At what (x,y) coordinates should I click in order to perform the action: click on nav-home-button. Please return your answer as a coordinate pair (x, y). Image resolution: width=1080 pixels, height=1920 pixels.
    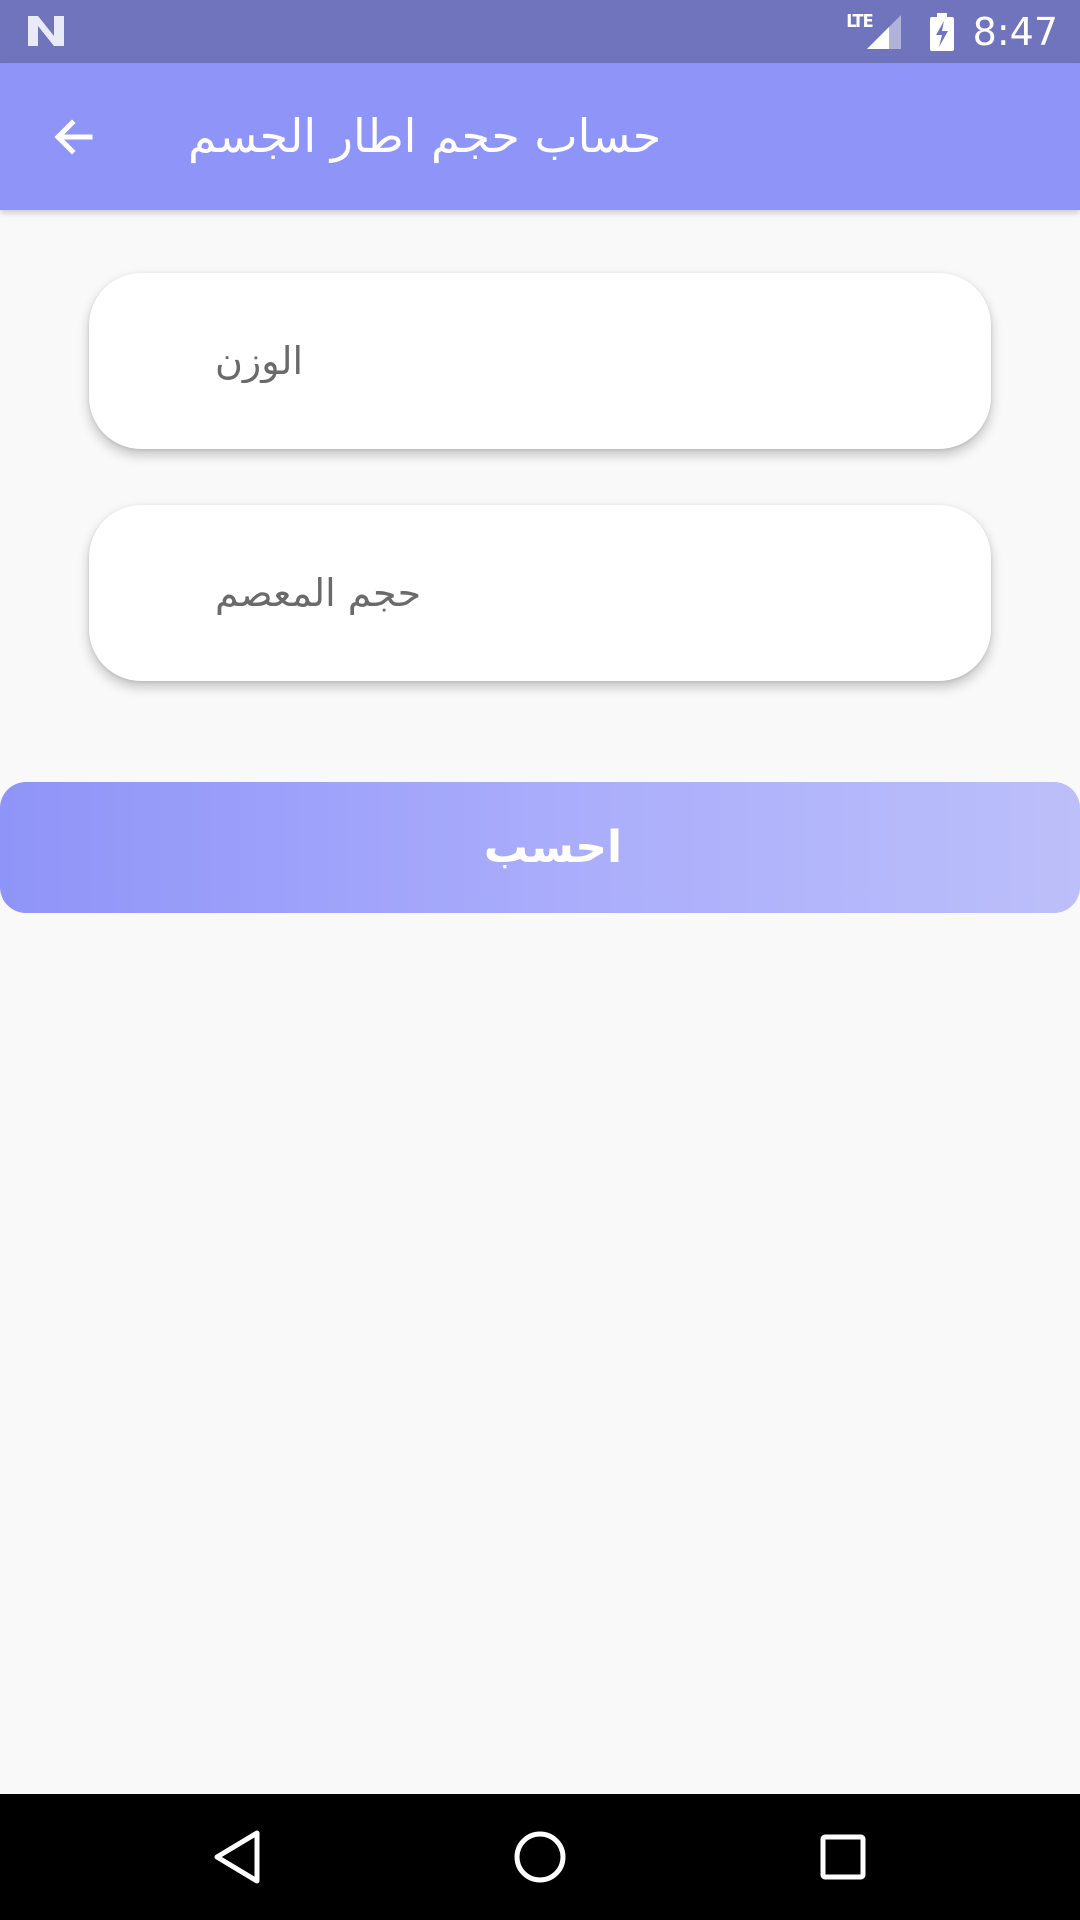
    Looking at the image, I should click on (540, 1857).